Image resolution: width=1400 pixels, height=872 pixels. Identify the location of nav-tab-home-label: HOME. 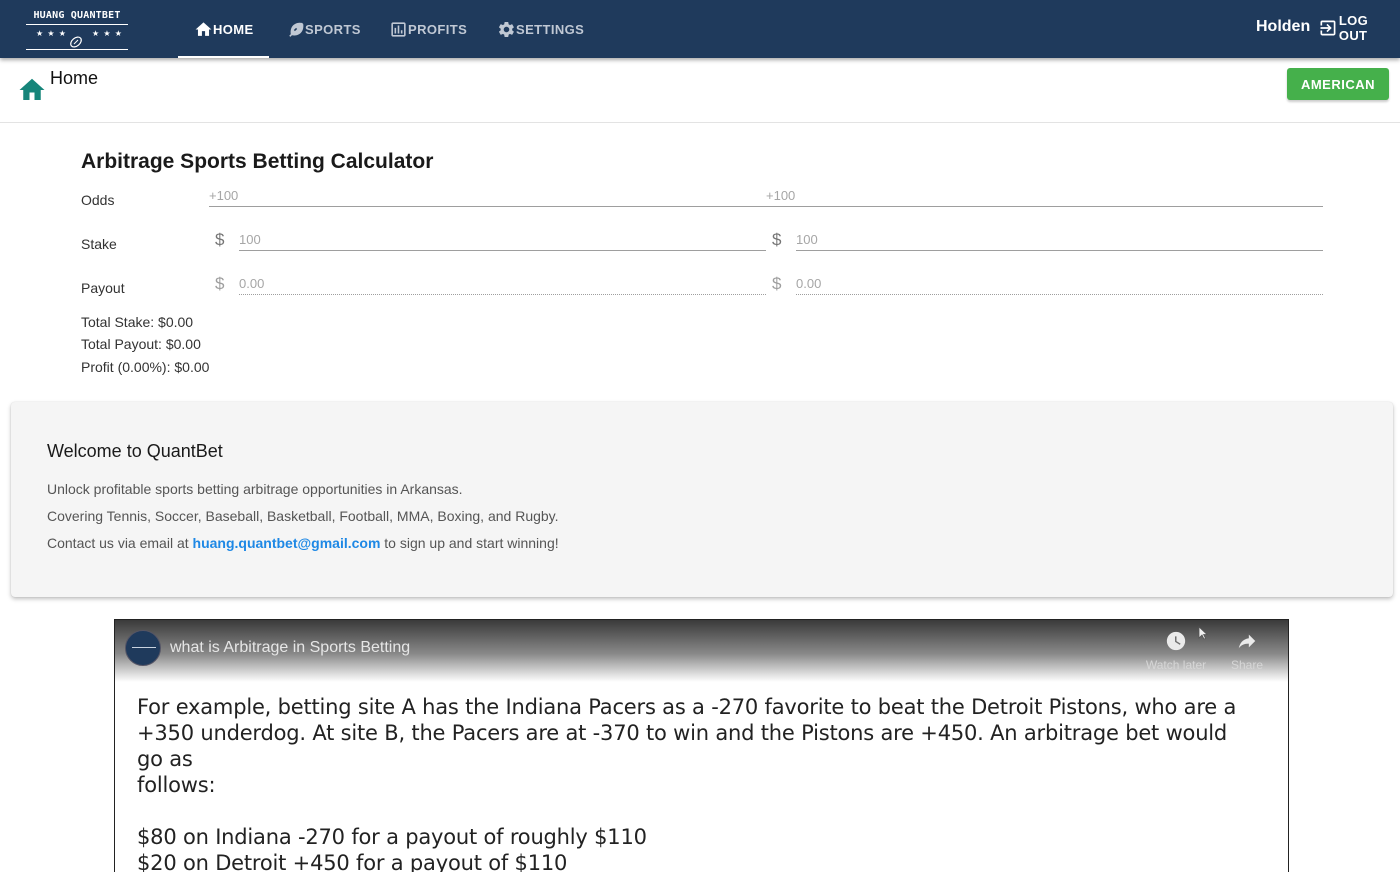
(233, 29).